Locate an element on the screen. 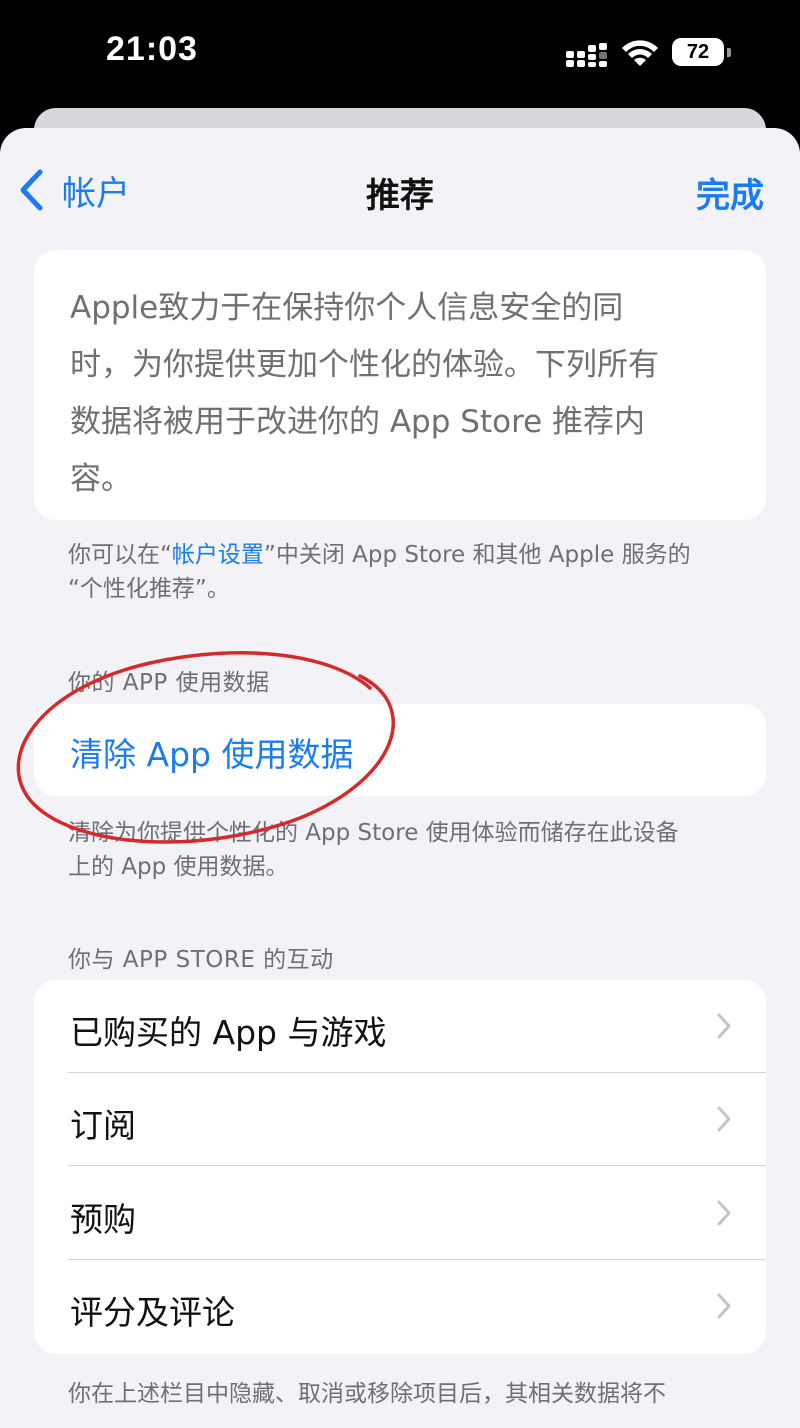  clear-footnote-line: 清除为你提供个性化的 App Store 使用体验而储存在此设备 is located at coordinates (373, 833).